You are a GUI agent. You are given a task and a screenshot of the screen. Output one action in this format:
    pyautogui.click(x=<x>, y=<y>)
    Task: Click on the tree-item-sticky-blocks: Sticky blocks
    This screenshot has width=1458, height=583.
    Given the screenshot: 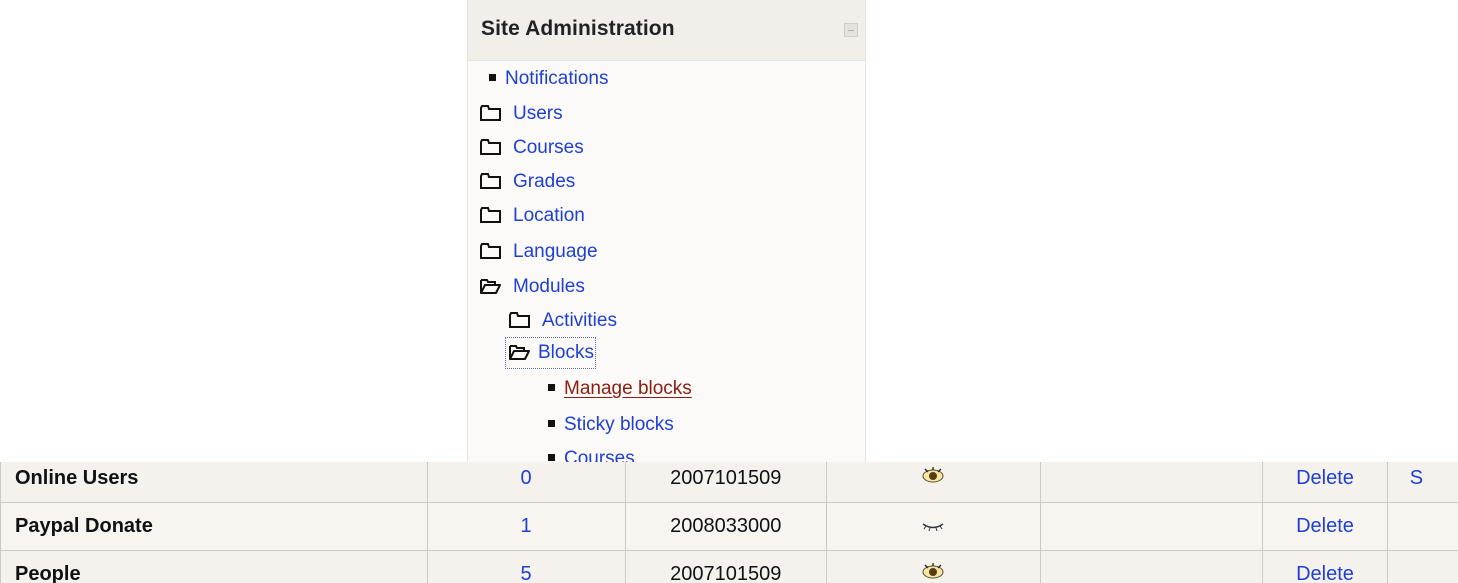 What is the action you would take?
    pyautogui.click(x=611, y=425)
    